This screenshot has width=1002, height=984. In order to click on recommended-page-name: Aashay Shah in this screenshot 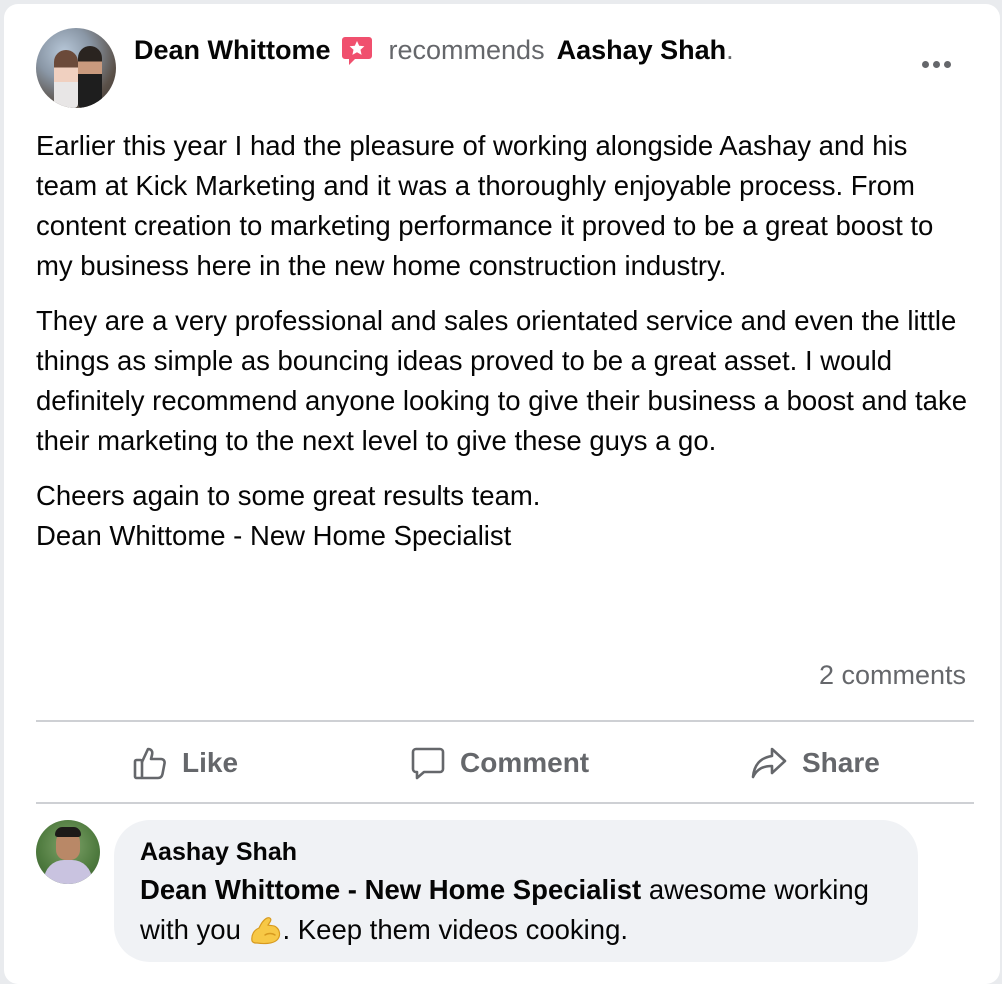, I will do `click(642, 50)`.